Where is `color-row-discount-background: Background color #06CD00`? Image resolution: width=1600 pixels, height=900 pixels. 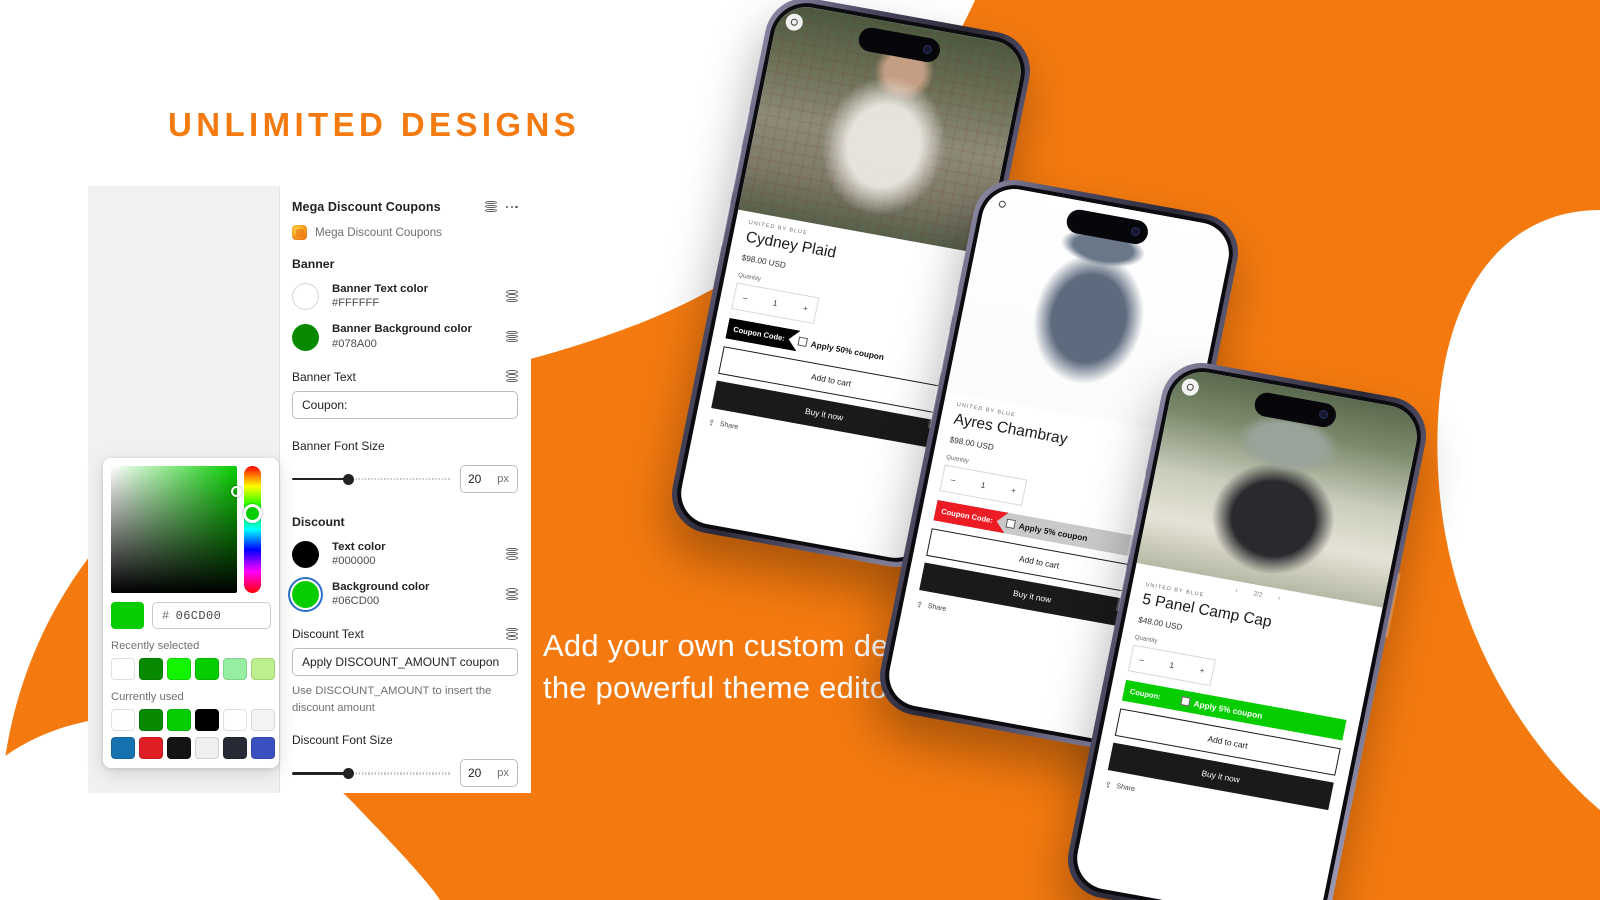
color-row-discount-background: Background color #06CD00 is located at coordinates (405, 594).